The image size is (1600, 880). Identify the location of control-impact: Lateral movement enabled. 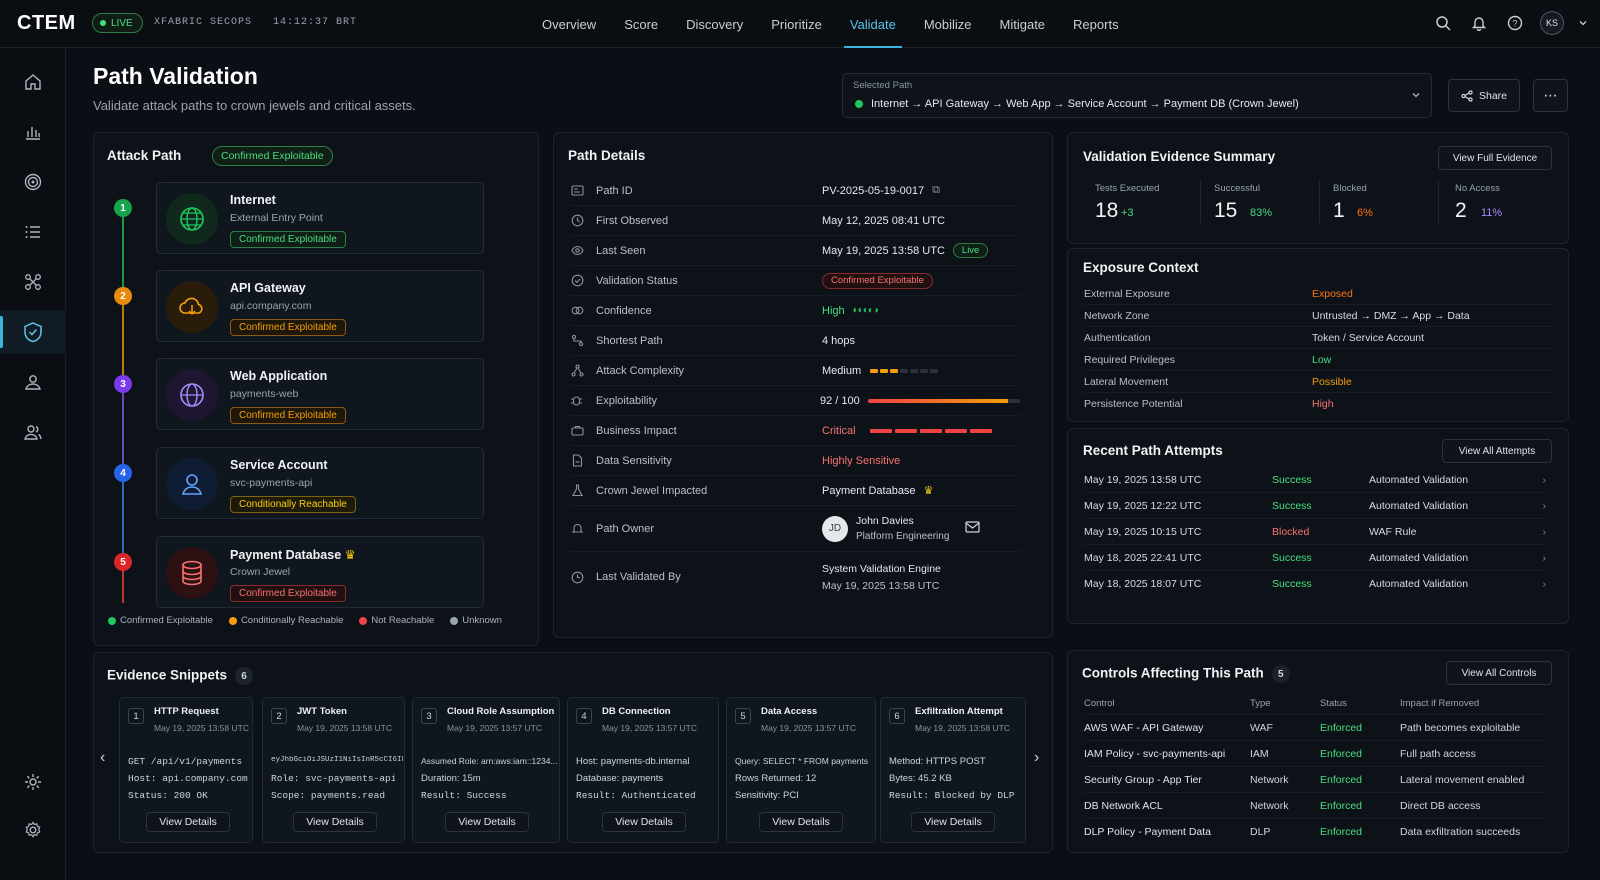
(1462, 779).